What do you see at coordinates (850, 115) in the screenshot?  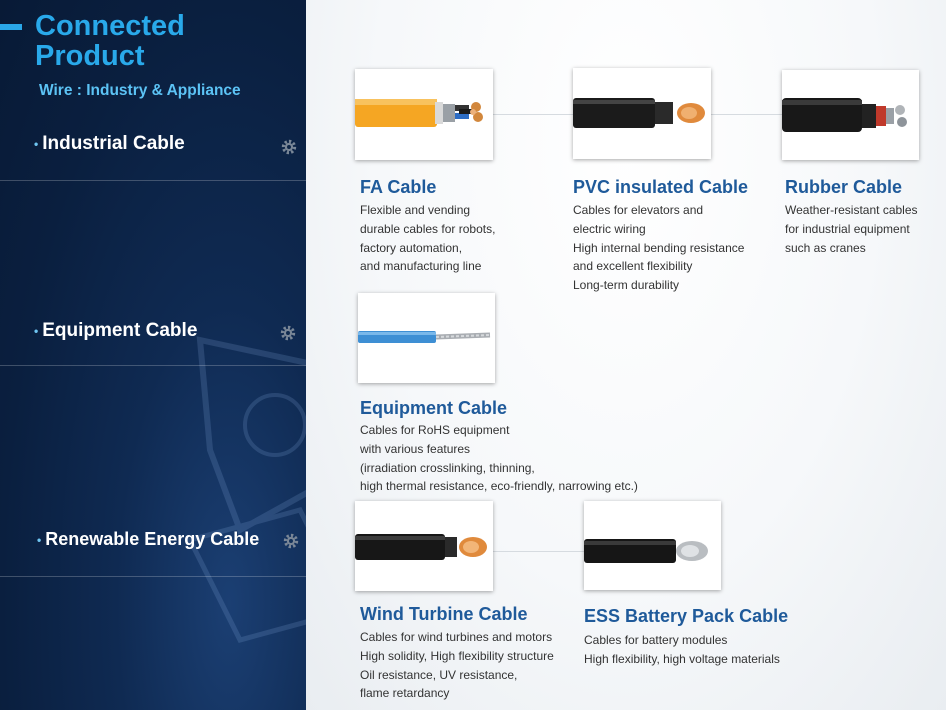 I see `rubber-cable-image` at bounding box center [850, 115].